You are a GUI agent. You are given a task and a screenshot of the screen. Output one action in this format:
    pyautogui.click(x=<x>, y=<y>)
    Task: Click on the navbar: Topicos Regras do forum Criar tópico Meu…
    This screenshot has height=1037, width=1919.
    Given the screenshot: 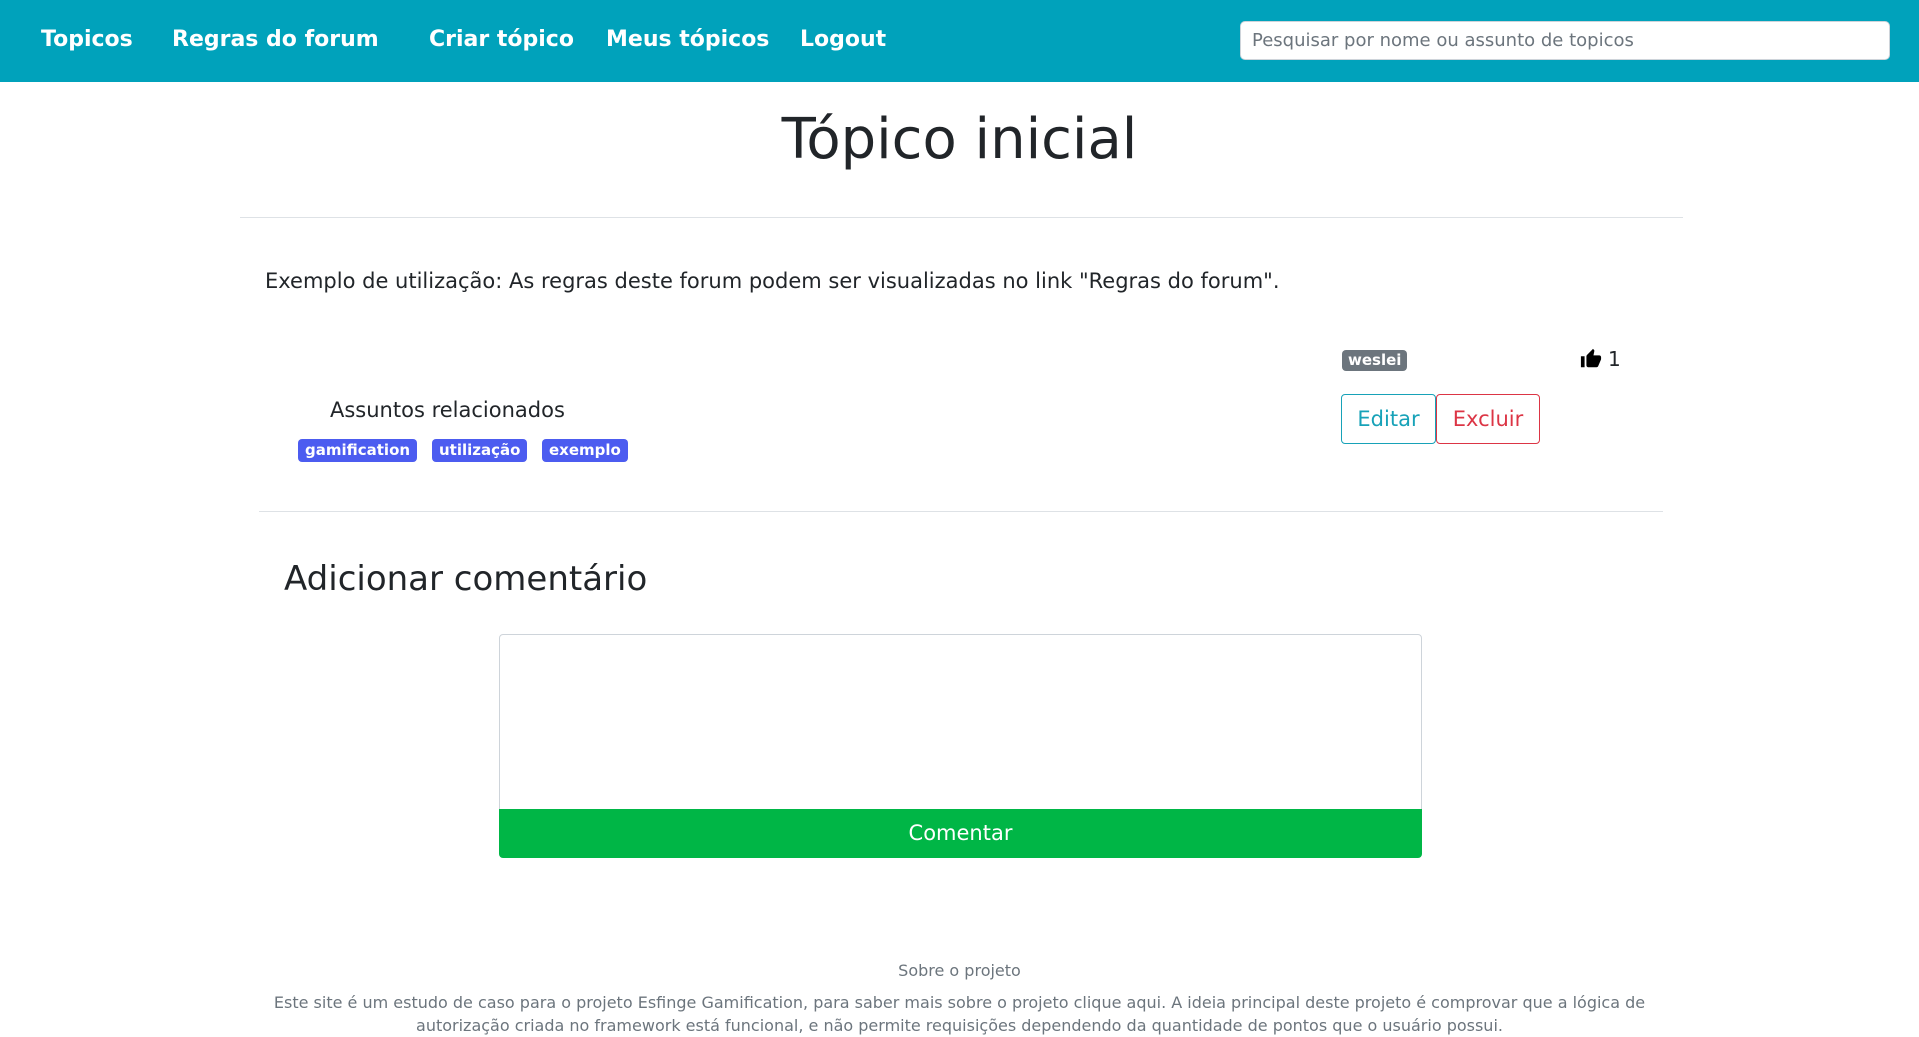 What is the action you would take?
    pyautogui.click(x=959, y=41)
    